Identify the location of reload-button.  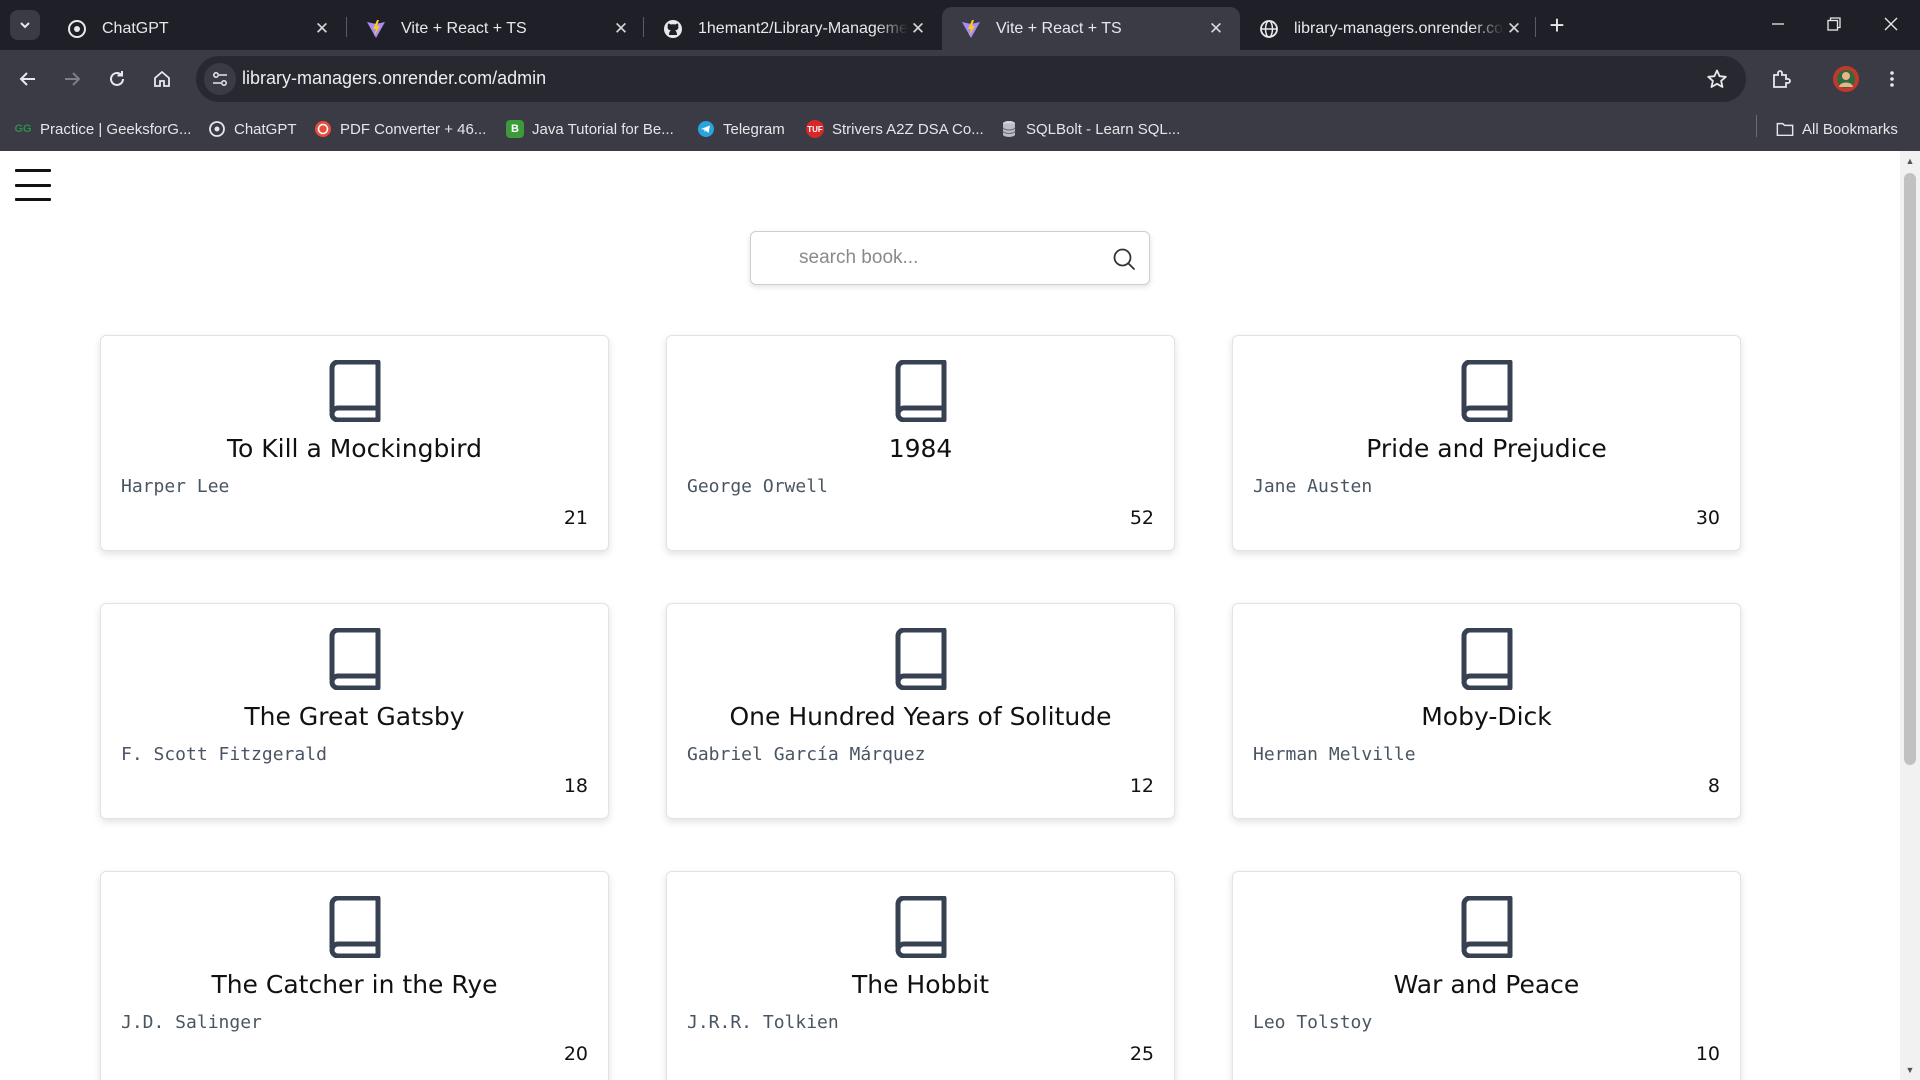
(117, 79).